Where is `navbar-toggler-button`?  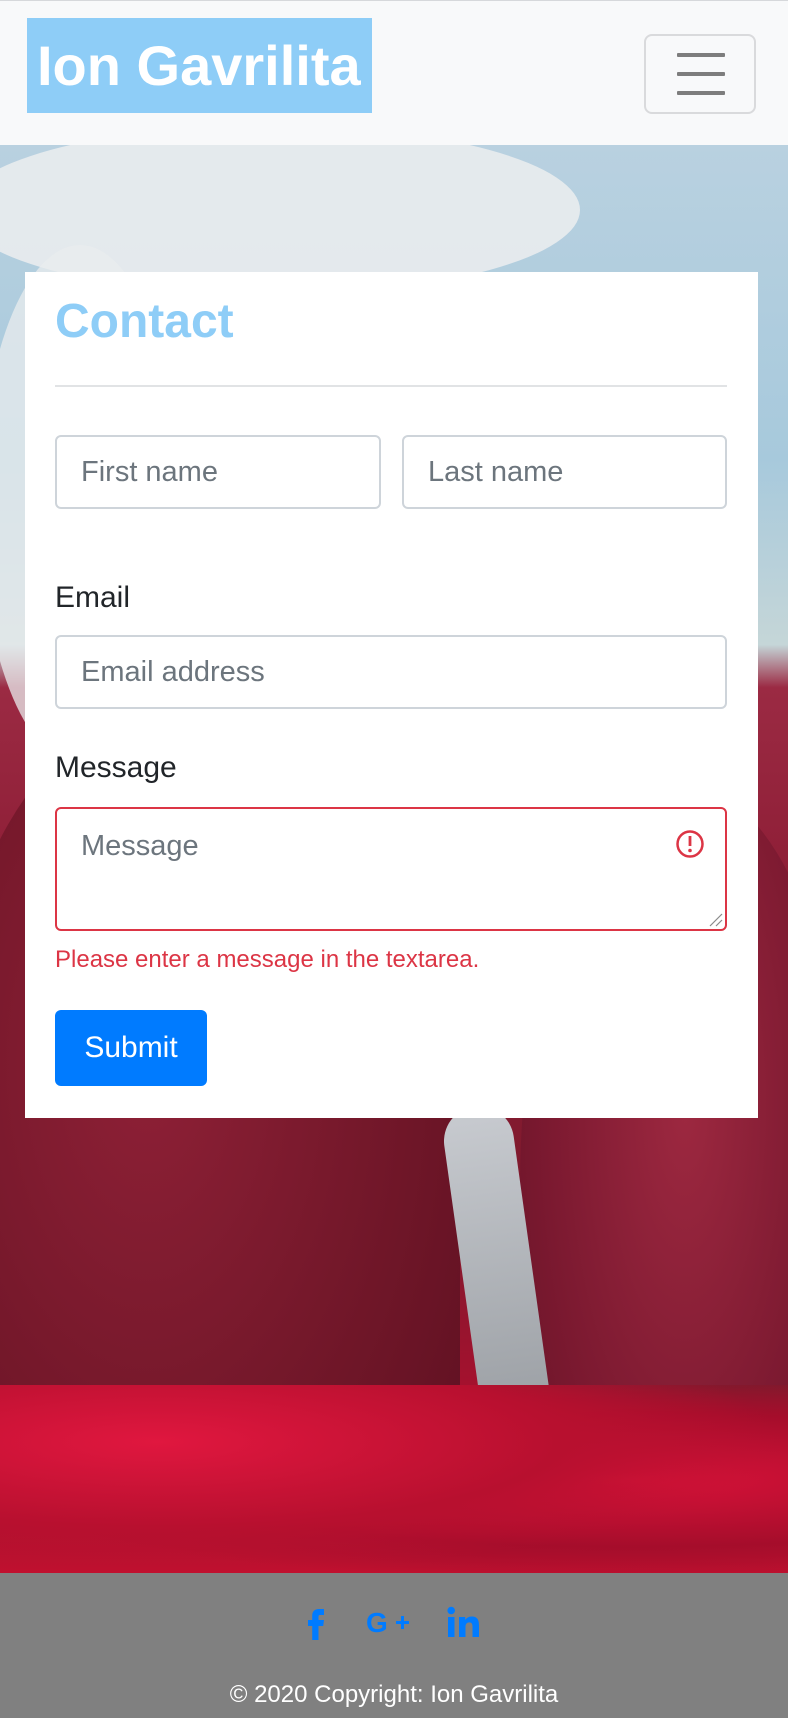 navbar-toggler-button is located at coordinates (700, 74).